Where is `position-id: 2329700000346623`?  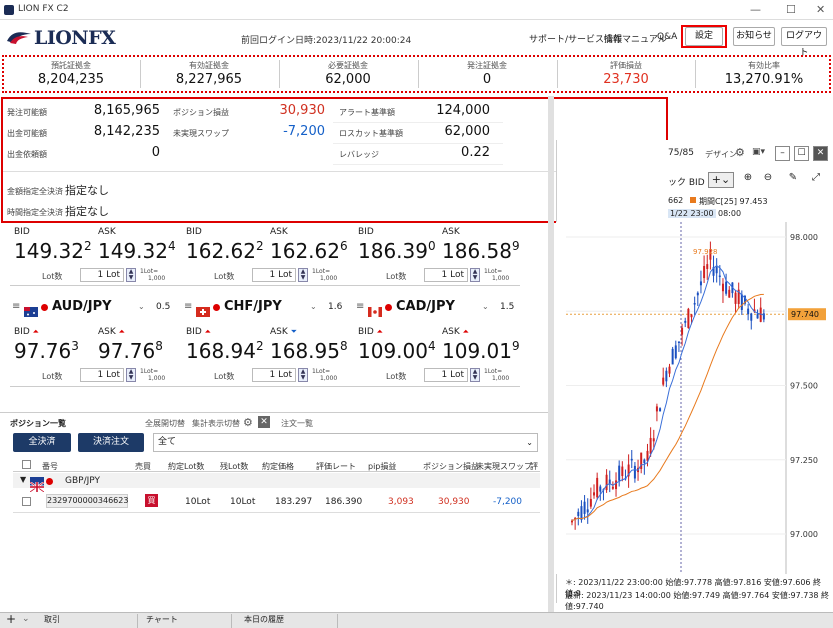
position-id: 2329700000346623 is located at coordinates (87, 501).